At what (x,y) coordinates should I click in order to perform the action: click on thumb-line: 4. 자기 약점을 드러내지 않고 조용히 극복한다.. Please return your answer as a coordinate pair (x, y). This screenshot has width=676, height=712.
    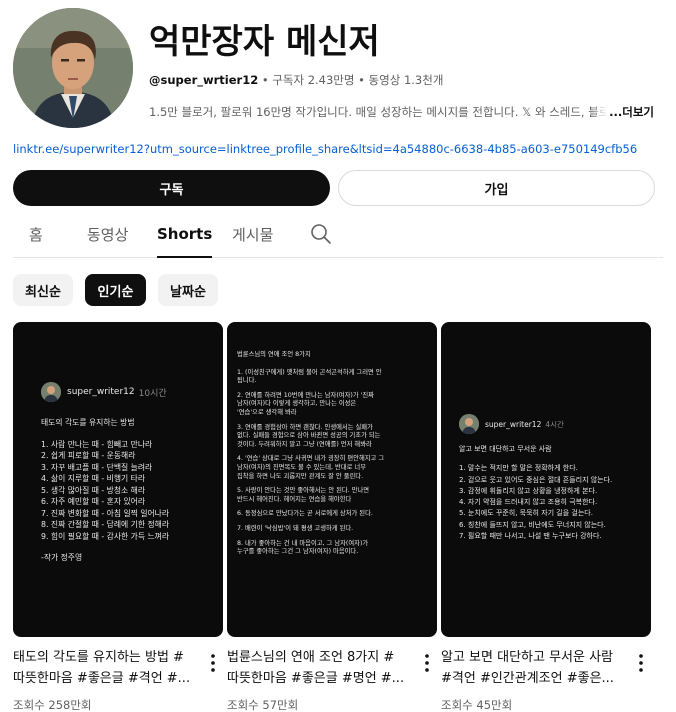
    Looking at the image, I should click on (528, 502).